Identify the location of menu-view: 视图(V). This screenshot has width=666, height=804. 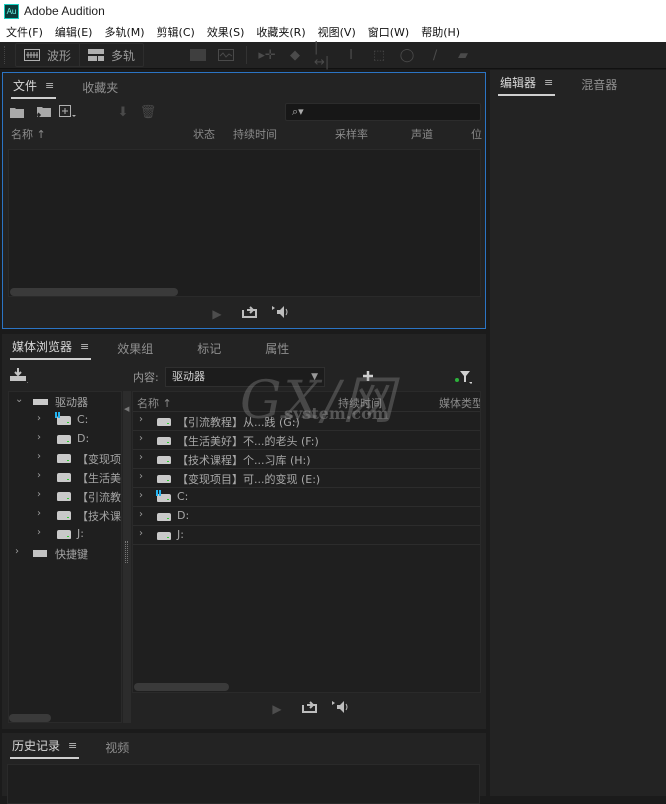
(337, 32).